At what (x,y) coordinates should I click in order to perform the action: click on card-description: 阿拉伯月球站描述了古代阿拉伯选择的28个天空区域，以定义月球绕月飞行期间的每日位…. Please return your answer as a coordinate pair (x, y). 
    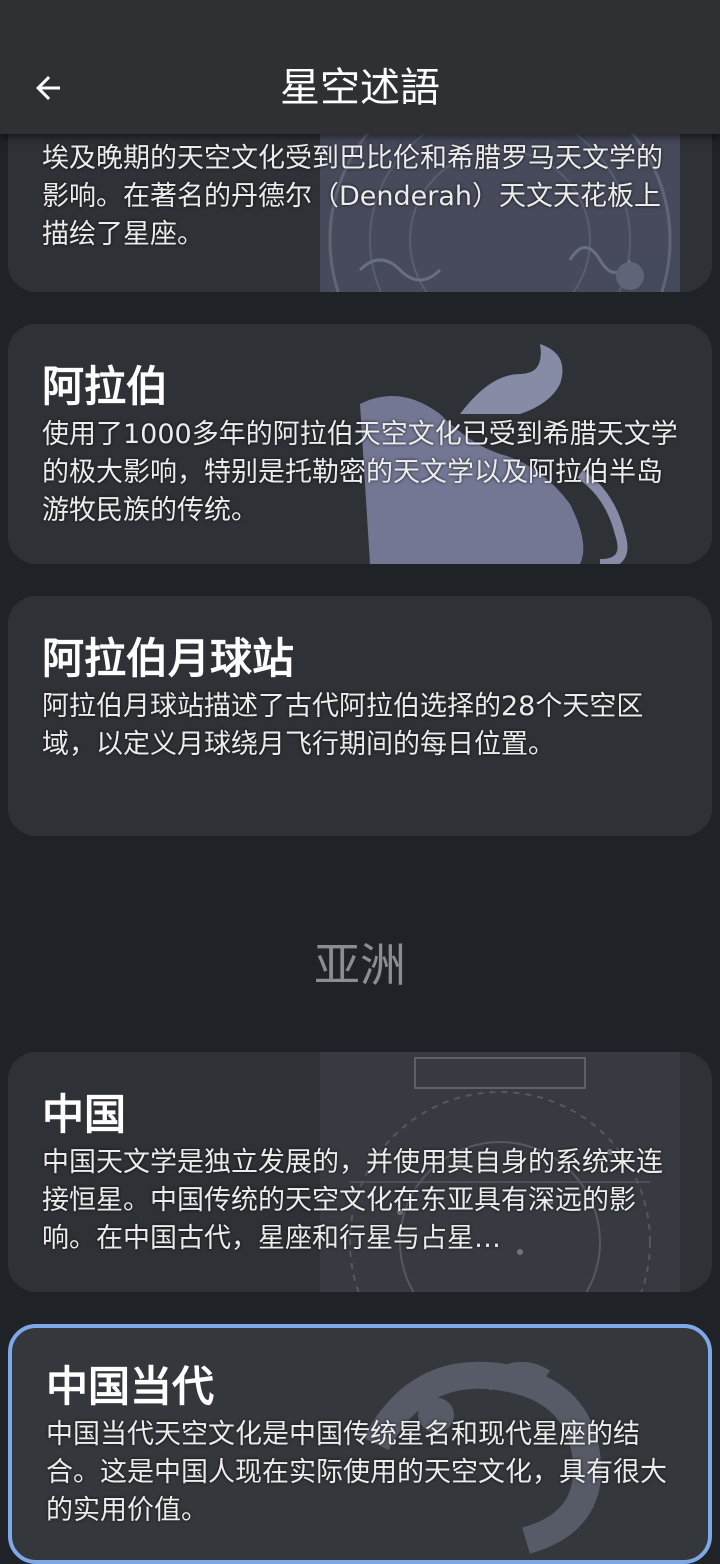
    Looking at the image, I should click on (343, 725).